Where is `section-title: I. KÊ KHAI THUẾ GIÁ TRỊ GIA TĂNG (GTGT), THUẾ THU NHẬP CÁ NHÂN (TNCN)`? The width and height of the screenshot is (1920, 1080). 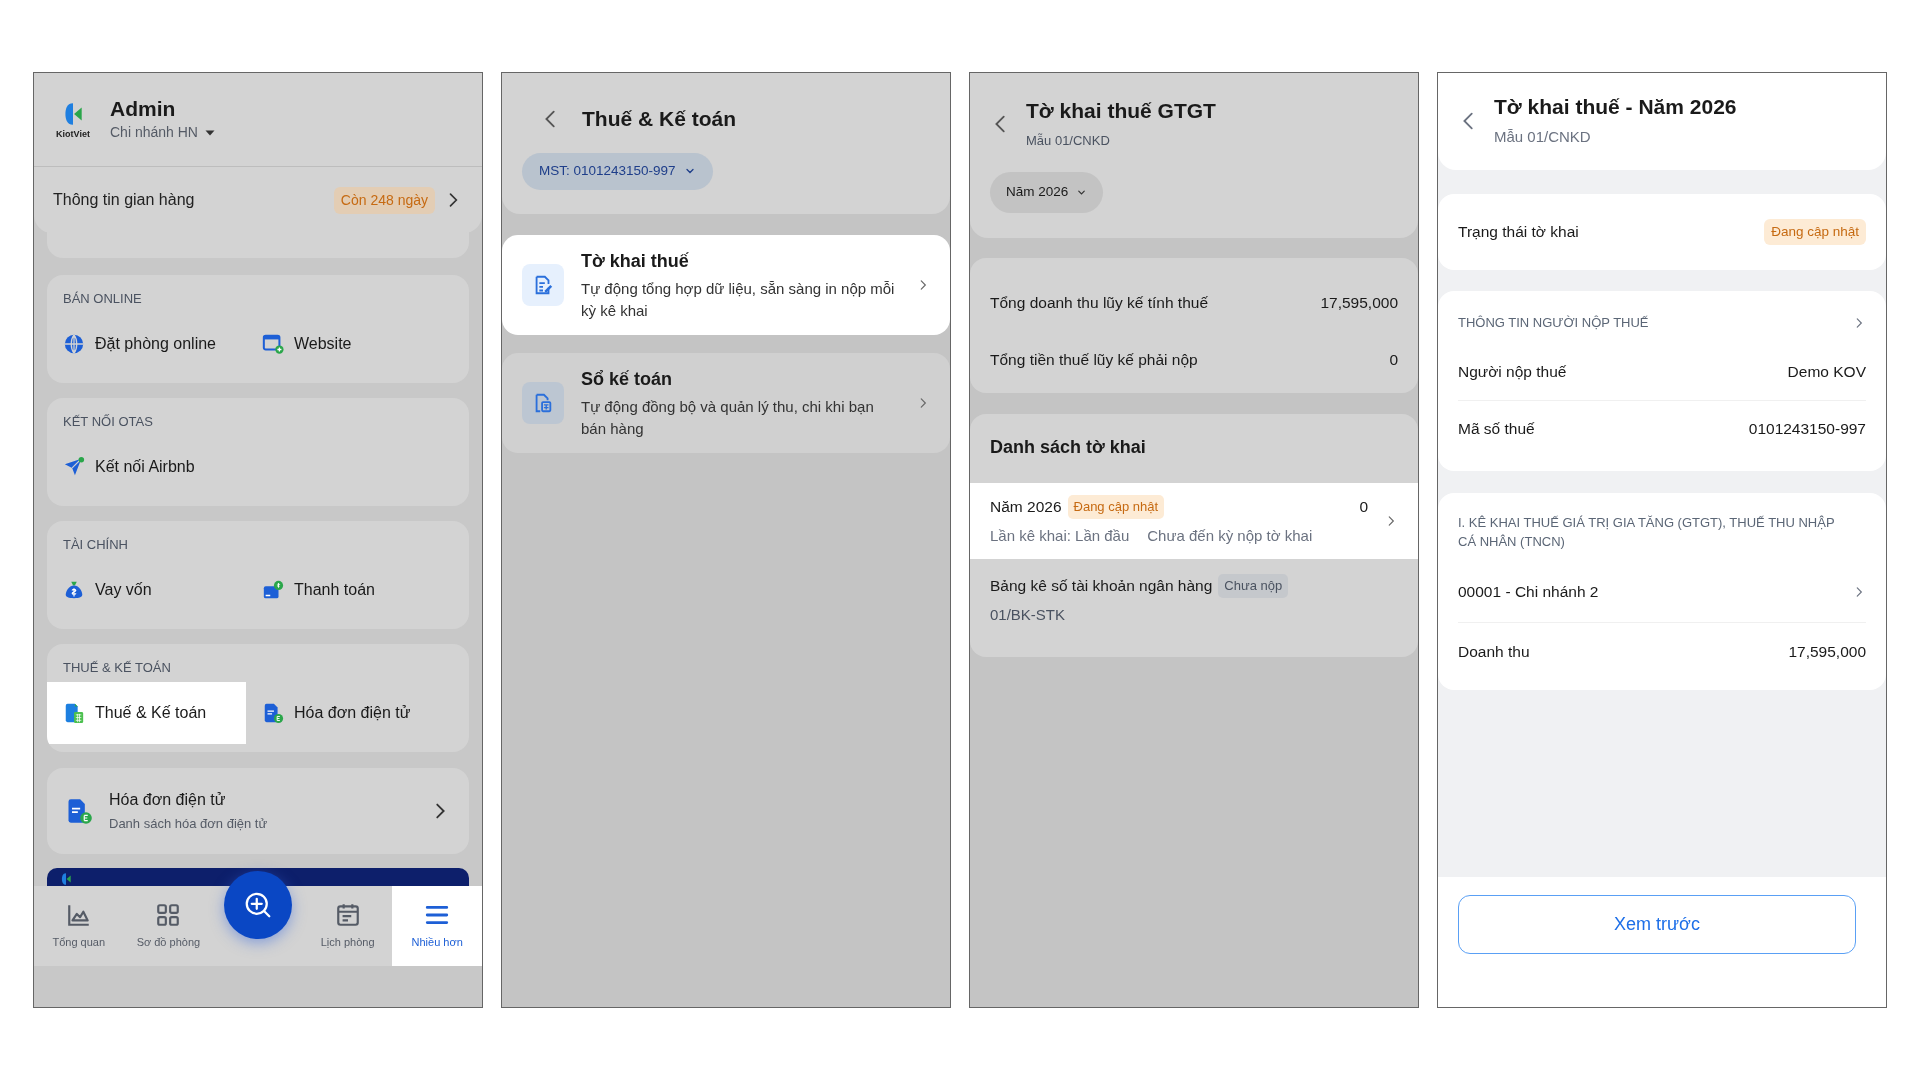 section-title: I. KÊ KHAI THUẾ GIÁ TRỊ GIA TĂNG (GTGT), THUẾ THU NHẬP CÁ NHÂN (TNCN) is located at coordinates (1647, 532).